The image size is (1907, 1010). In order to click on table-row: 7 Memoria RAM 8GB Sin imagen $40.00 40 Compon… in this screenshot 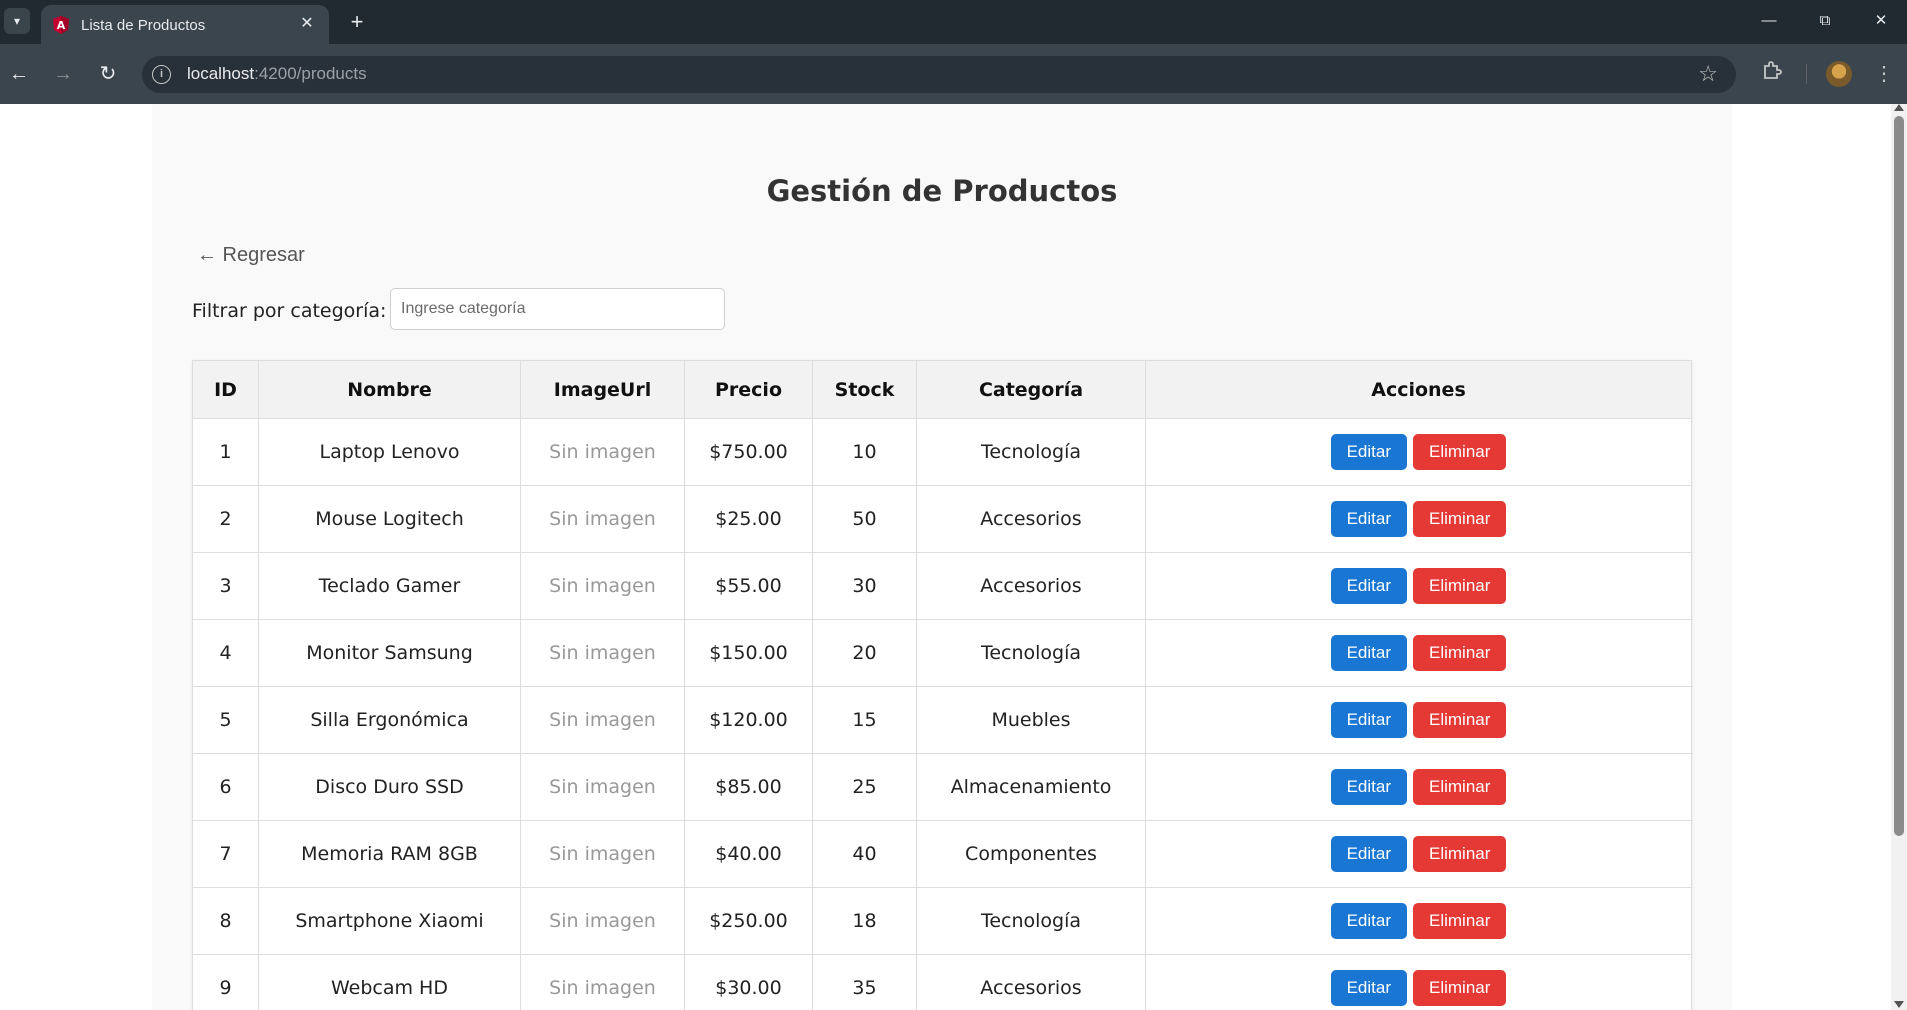, I will do `click(942, 854)`.